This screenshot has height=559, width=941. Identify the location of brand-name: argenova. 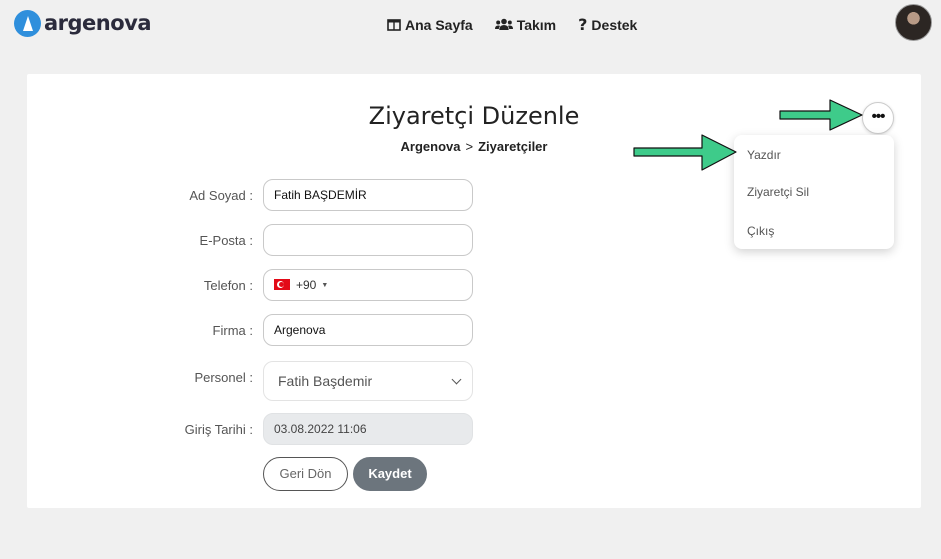
(98, 23).